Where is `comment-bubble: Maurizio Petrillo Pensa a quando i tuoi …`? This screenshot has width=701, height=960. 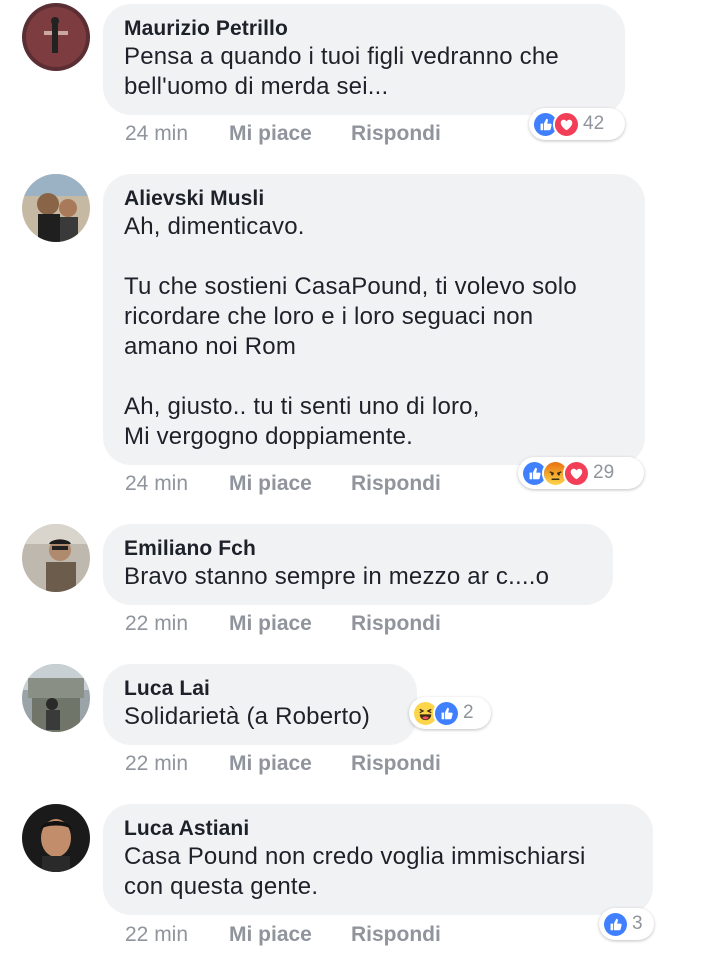 comment-bubble: Maurizio Petrillo Pensa a quando i tuoi … is located at coordinates (364, 59).